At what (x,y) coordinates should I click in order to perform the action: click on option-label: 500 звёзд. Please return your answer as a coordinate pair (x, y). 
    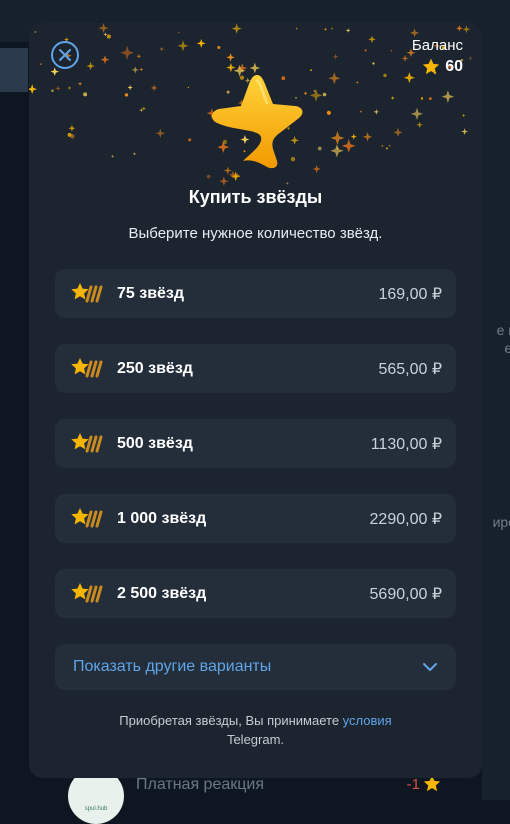
    Looking at the image, I should click on (155, 443).